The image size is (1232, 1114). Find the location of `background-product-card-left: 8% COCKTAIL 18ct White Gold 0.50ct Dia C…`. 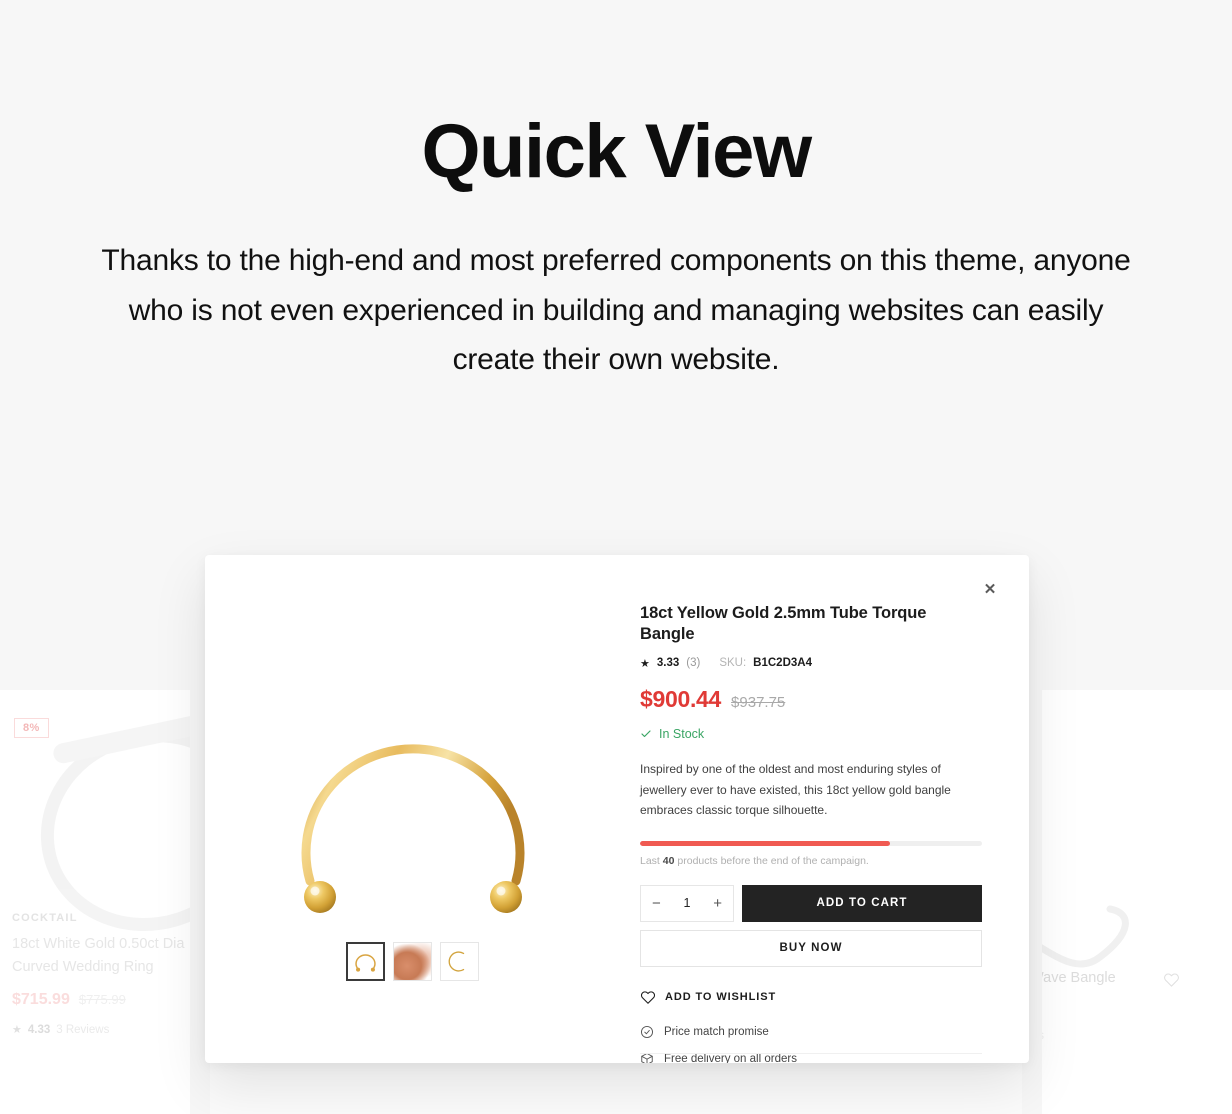

background-product-card-left: 8% COCKTAIL 18ct White Gold 0.50ct Dia C… is located at coordinates (105, 902).